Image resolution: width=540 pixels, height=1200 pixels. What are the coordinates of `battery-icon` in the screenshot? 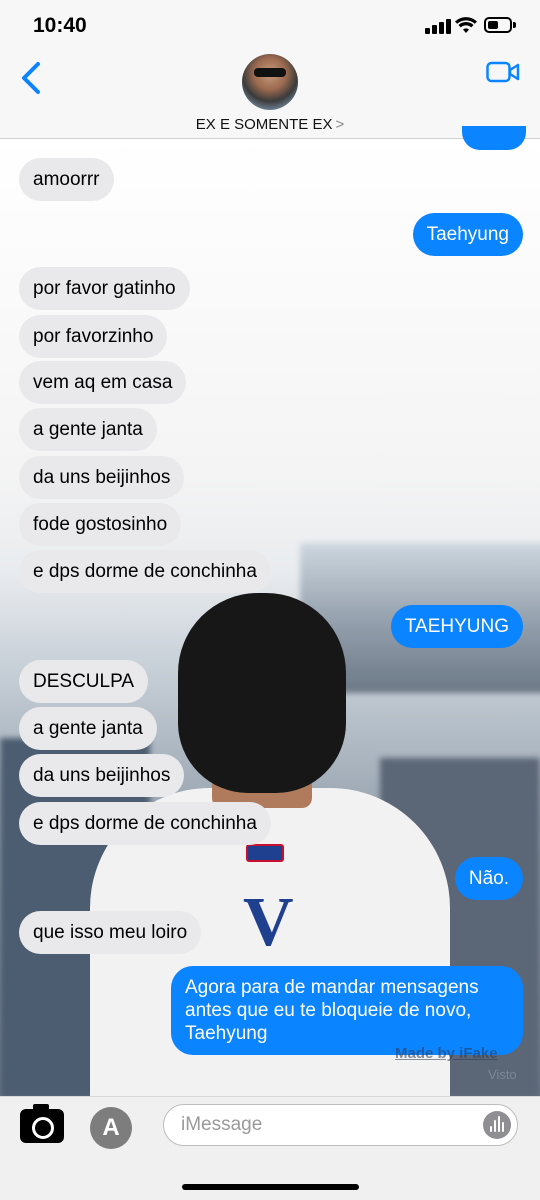 It's located at (500, 25).